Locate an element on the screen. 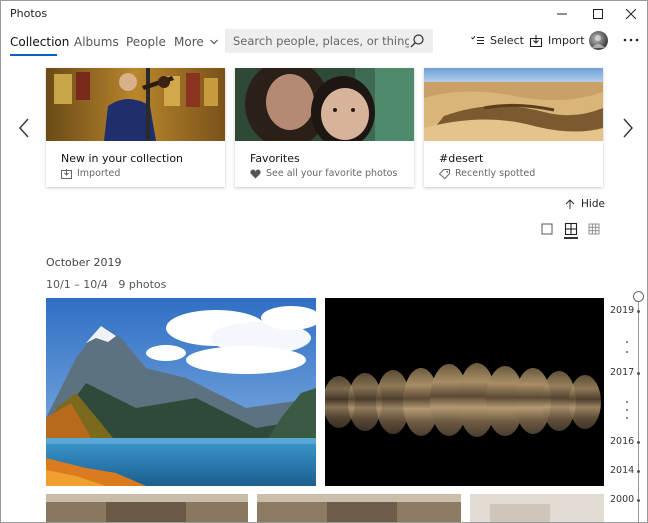 This screenshot has height=523, width=648. card-desert: #desert Recently spotted is located at coordinates (513, 127).